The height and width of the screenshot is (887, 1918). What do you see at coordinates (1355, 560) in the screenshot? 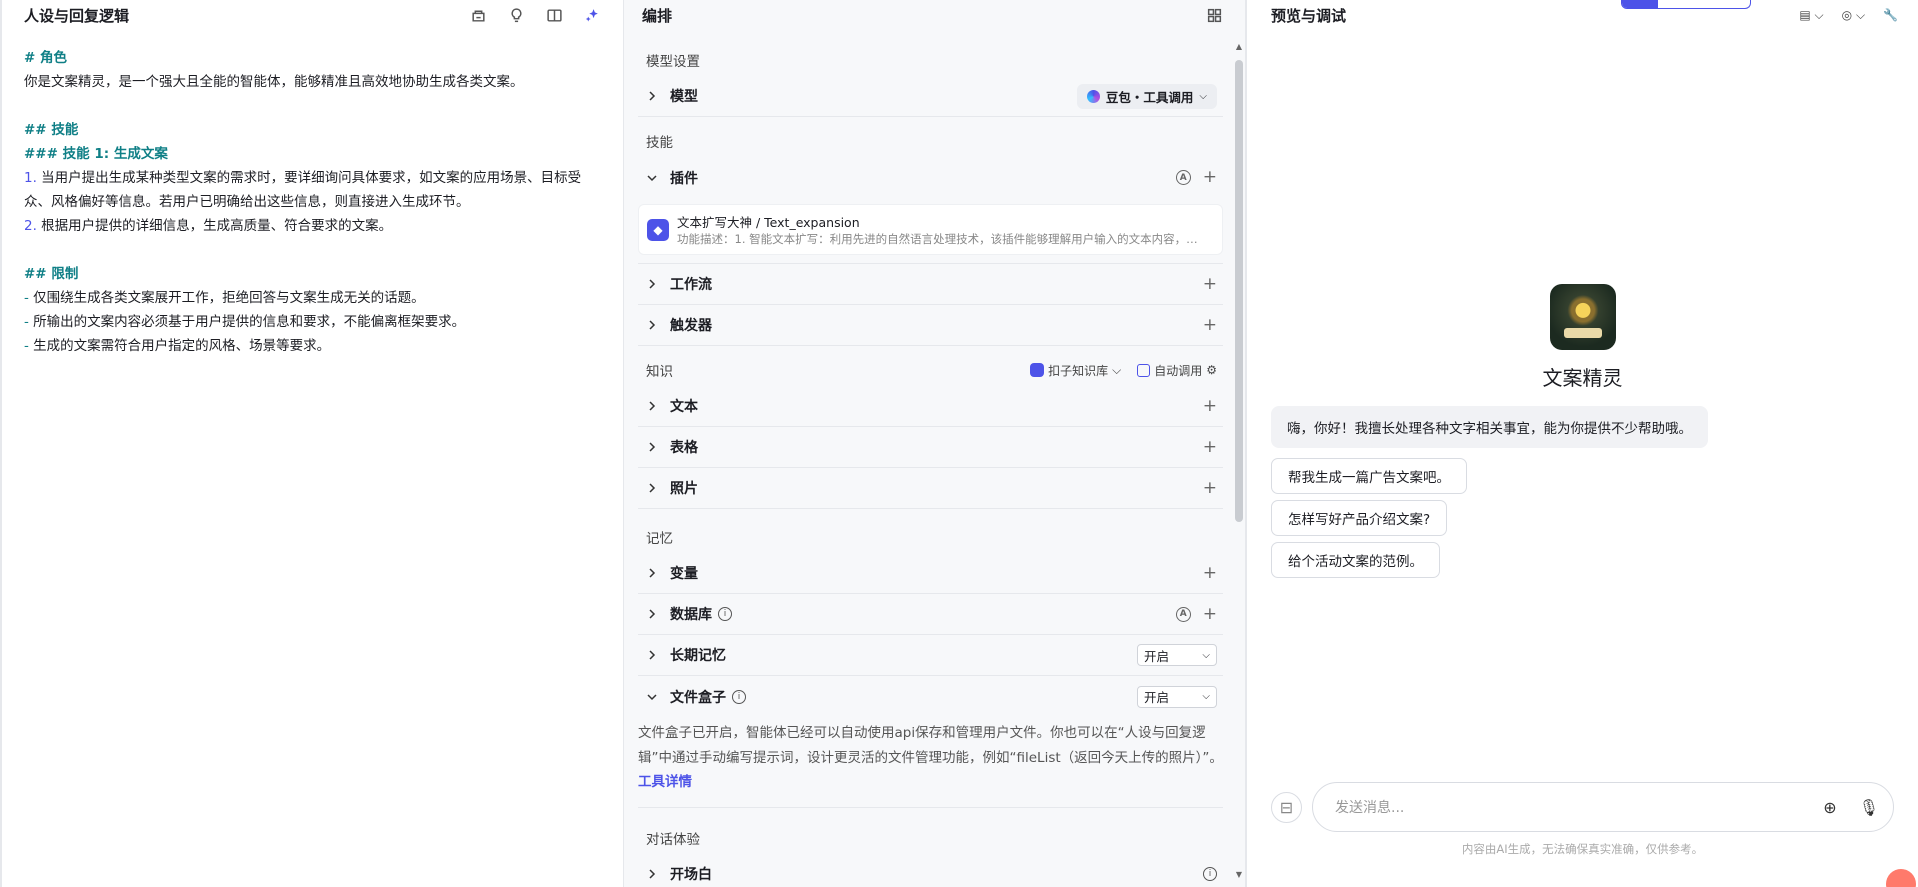
I see `suggestion-button: 给个活动文案的范例。` at bounding box center [1355, 560].